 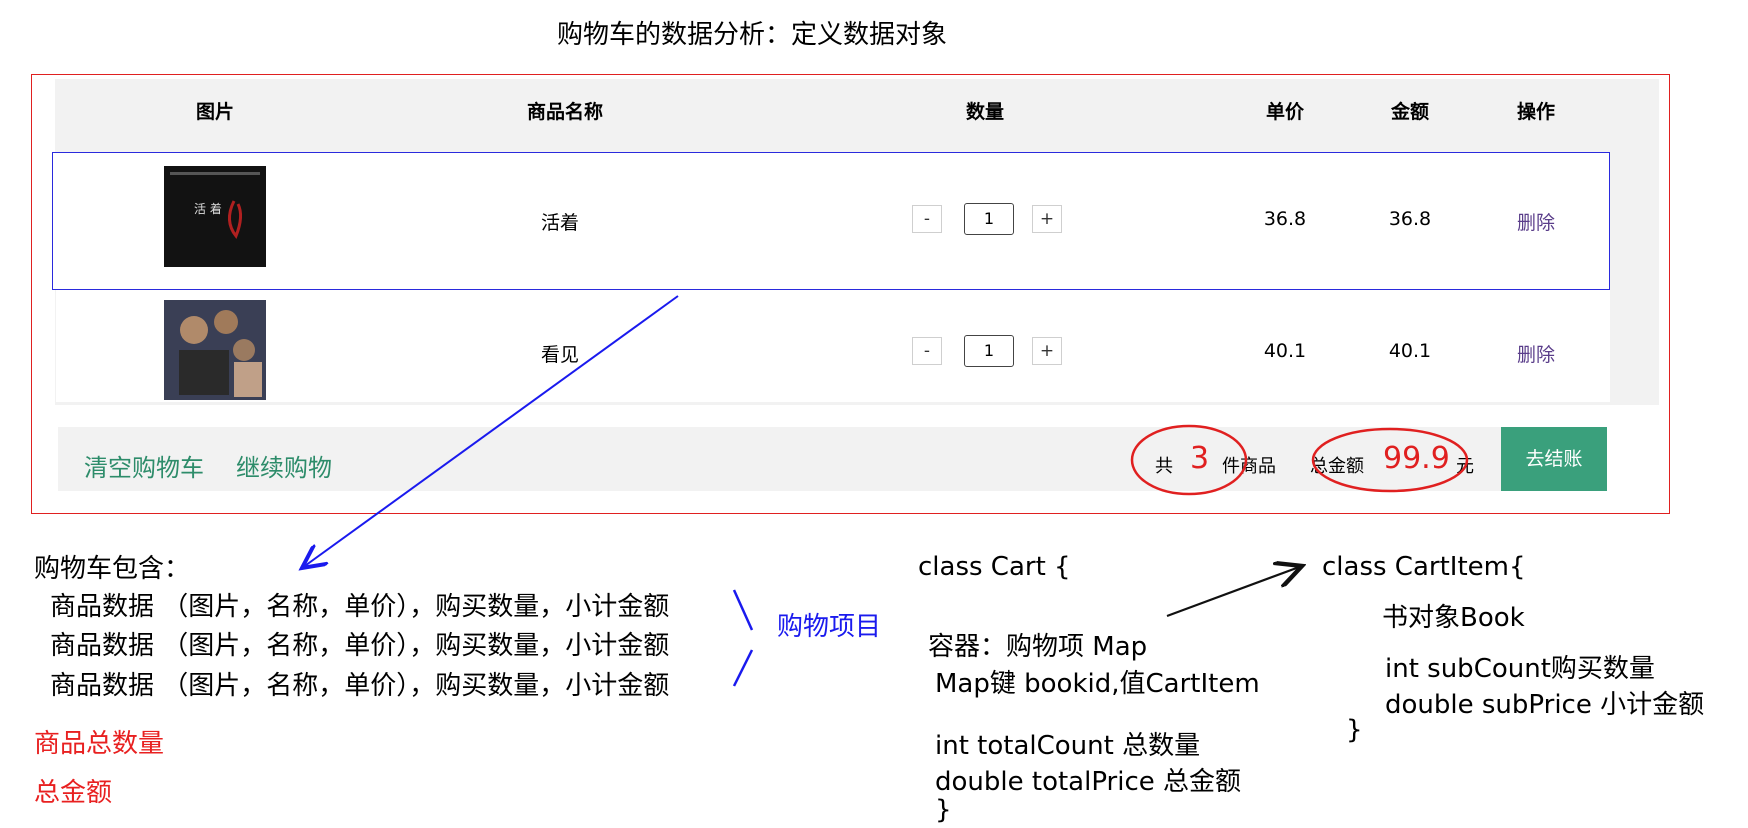 I want to click on total-count-circle, so click(x=1189, y=460).